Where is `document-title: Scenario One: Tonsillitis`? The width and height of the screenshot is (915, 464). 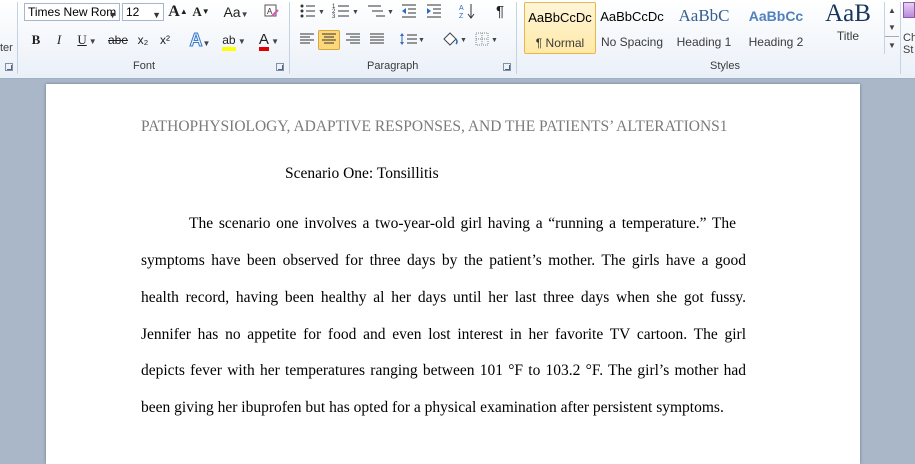
document-title: Scenario One: Tonsillitis is located at coordinates (362, 174).